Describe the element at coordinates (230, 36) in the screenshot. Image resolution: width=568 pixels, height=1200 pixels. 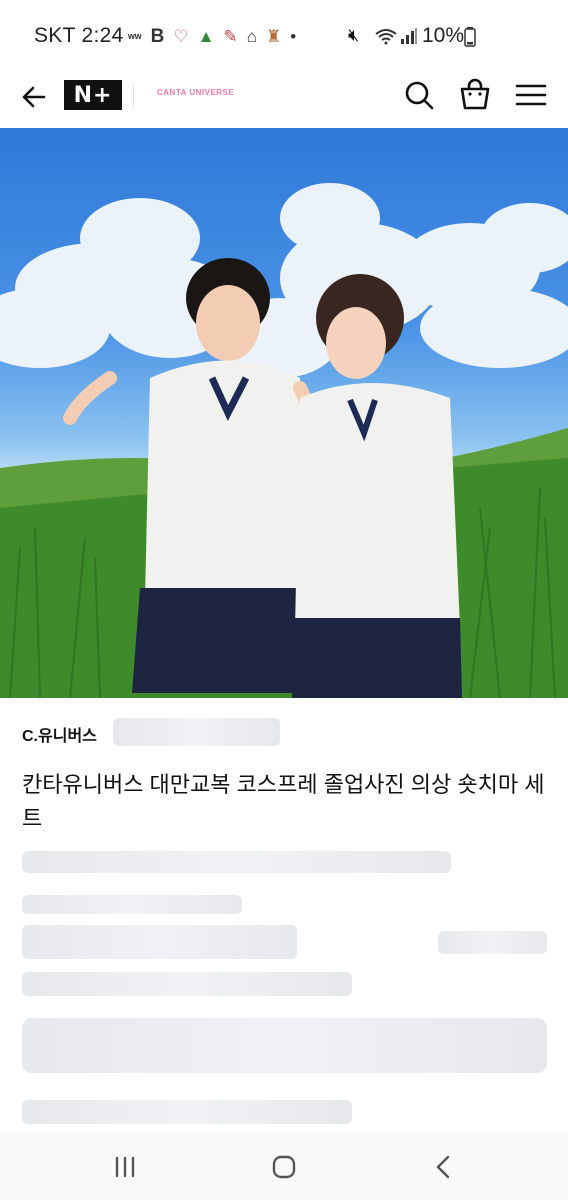
I see `note-icon: ✎` at that location.